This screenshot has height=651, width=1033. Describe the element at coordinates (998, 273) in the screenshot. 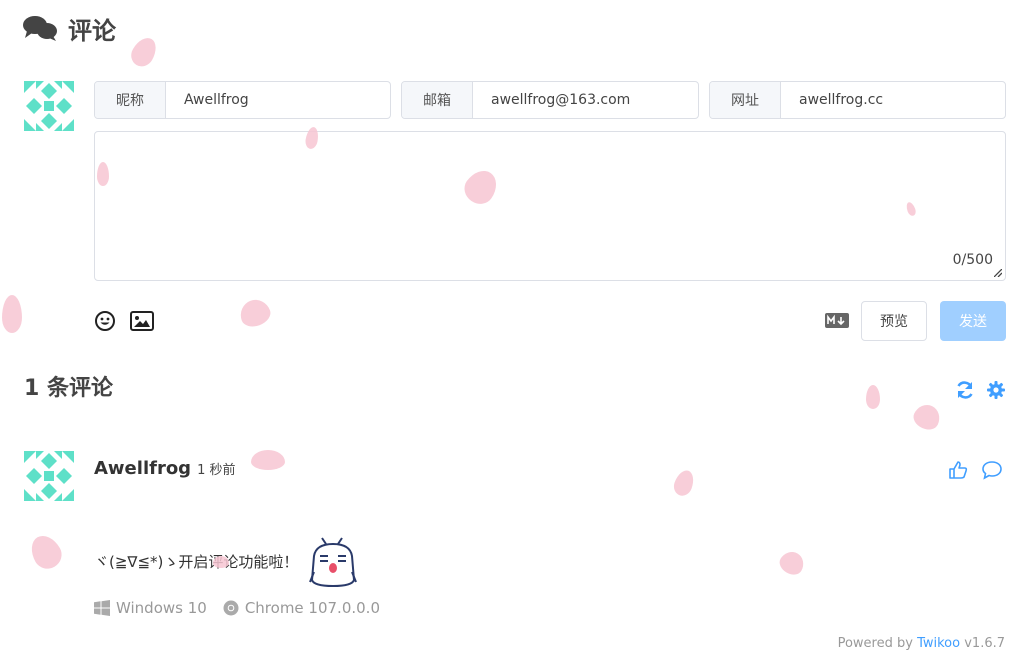

I see `resize-handle-icon` at that location.